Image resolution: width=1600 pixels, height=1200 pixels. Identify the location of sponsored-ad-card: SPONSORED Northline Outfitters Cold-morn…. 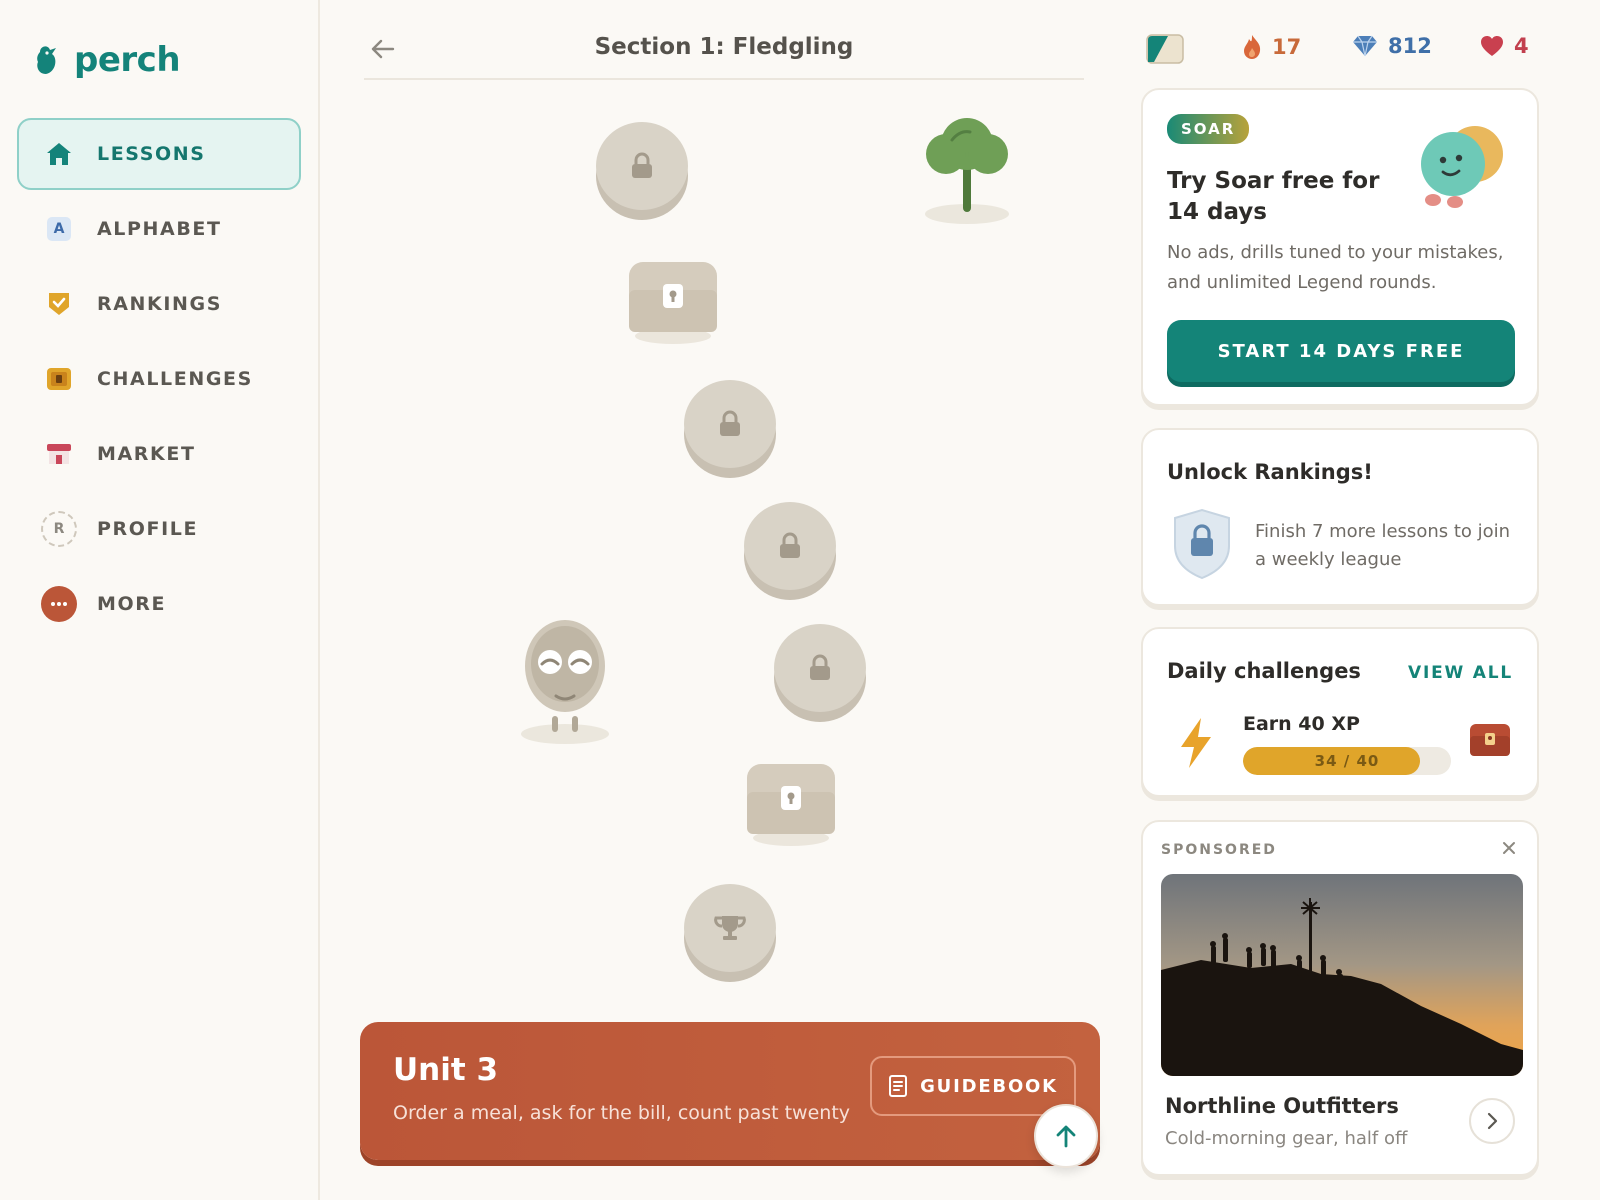
(1340, 998).